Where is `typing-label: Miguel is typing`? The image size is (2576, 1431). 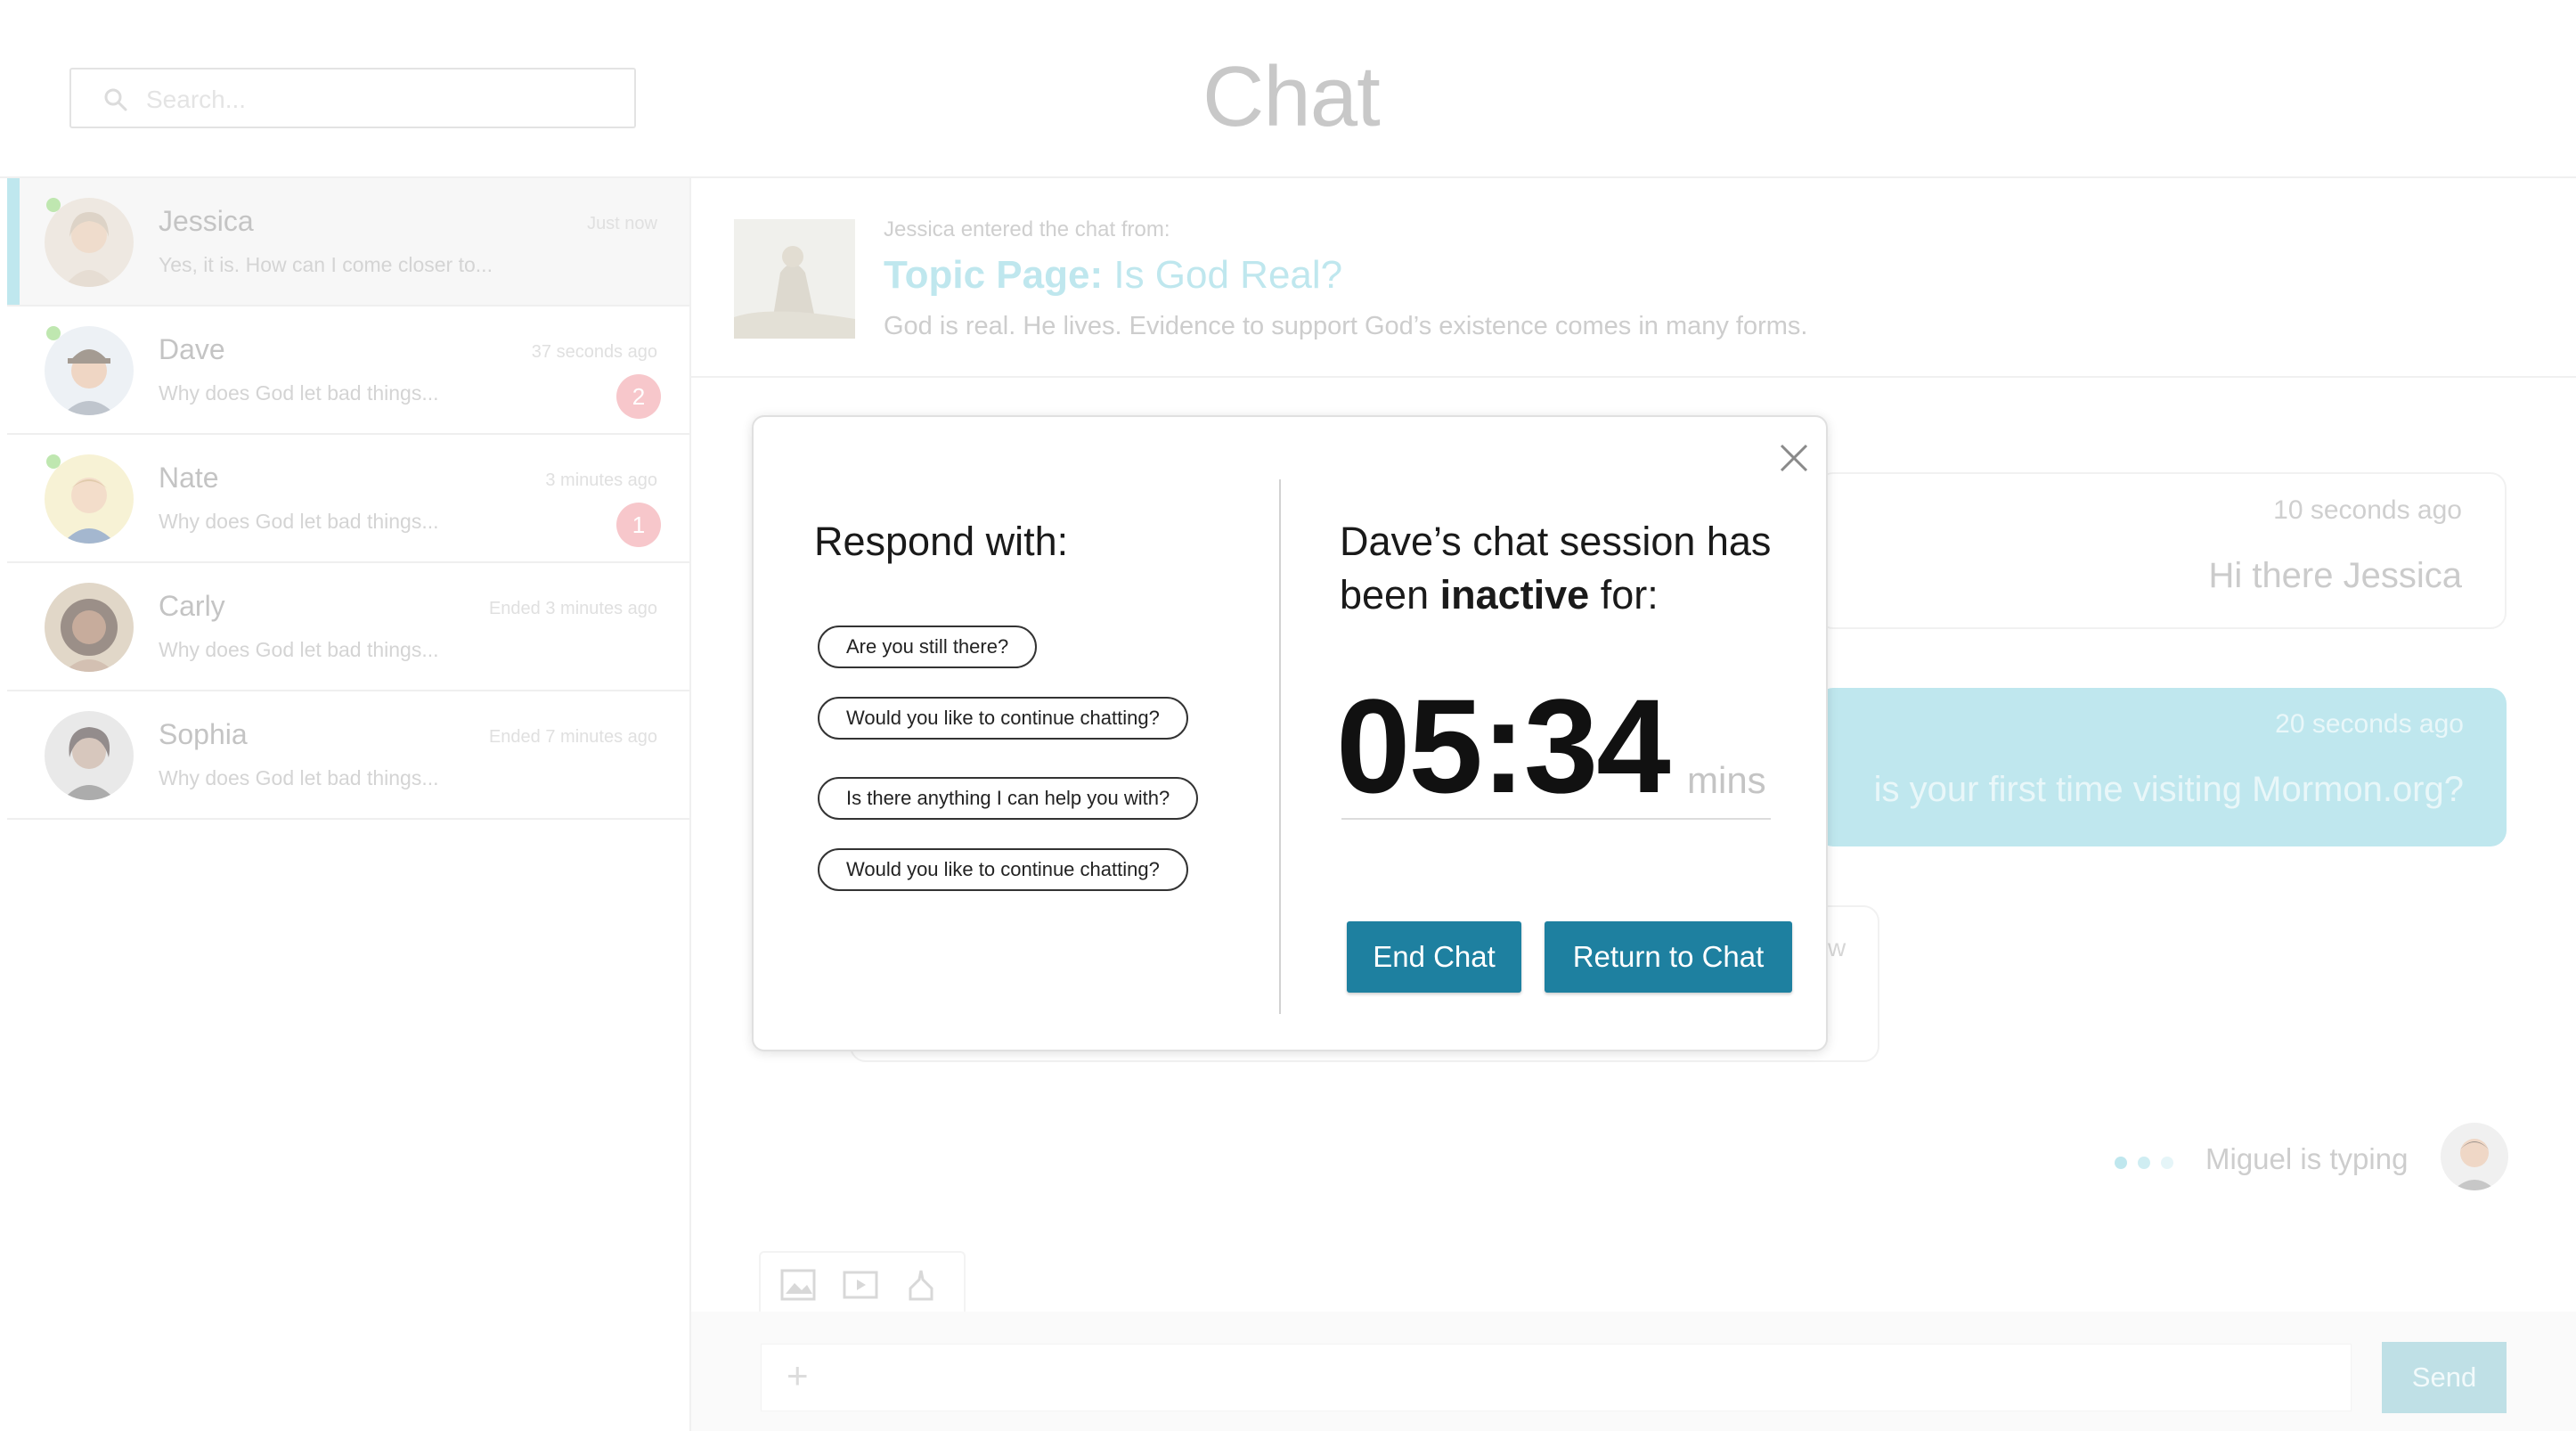
typing-label: Miguel is typing is located at coordinates (2307, 1158).